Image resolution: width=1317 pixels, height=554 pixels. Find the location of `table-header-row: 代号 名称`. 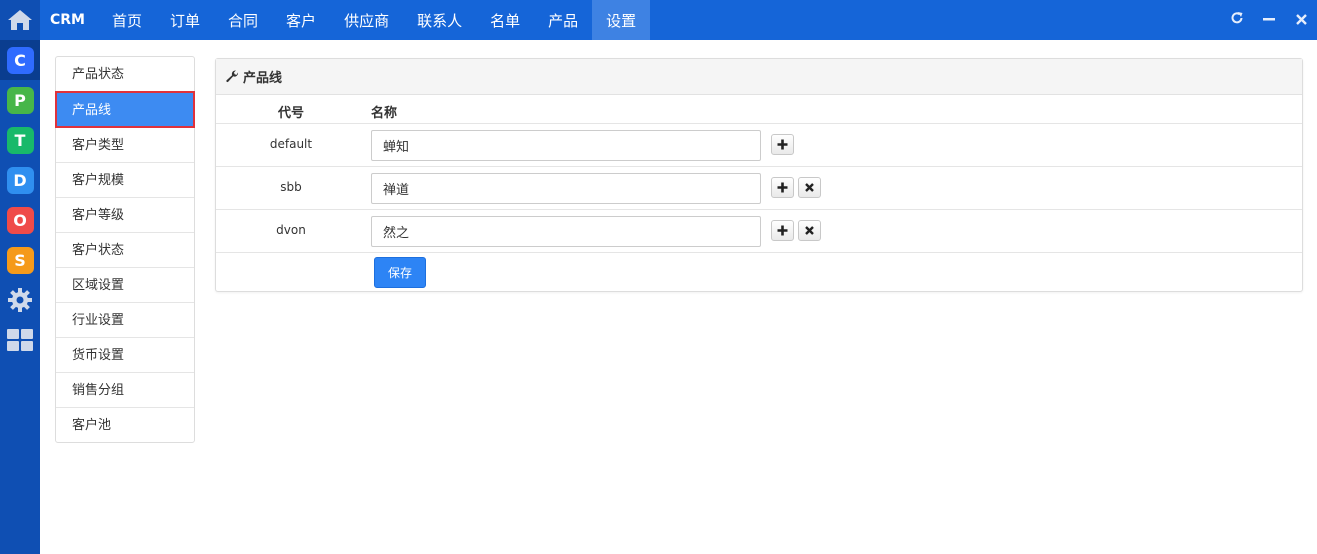

table-header-row: 代号 名称 is located at coordinates (759, 109).